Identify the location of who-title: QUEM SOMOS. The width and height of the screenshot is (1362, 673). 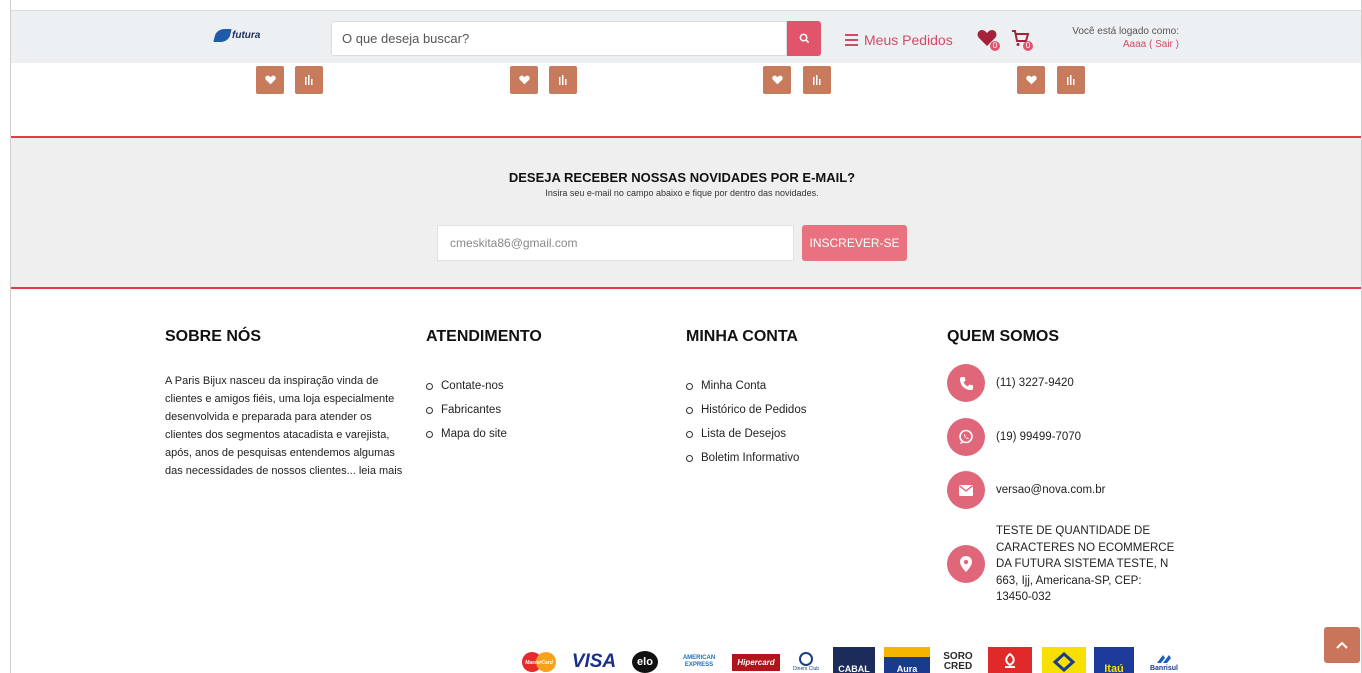
(1003, 336).